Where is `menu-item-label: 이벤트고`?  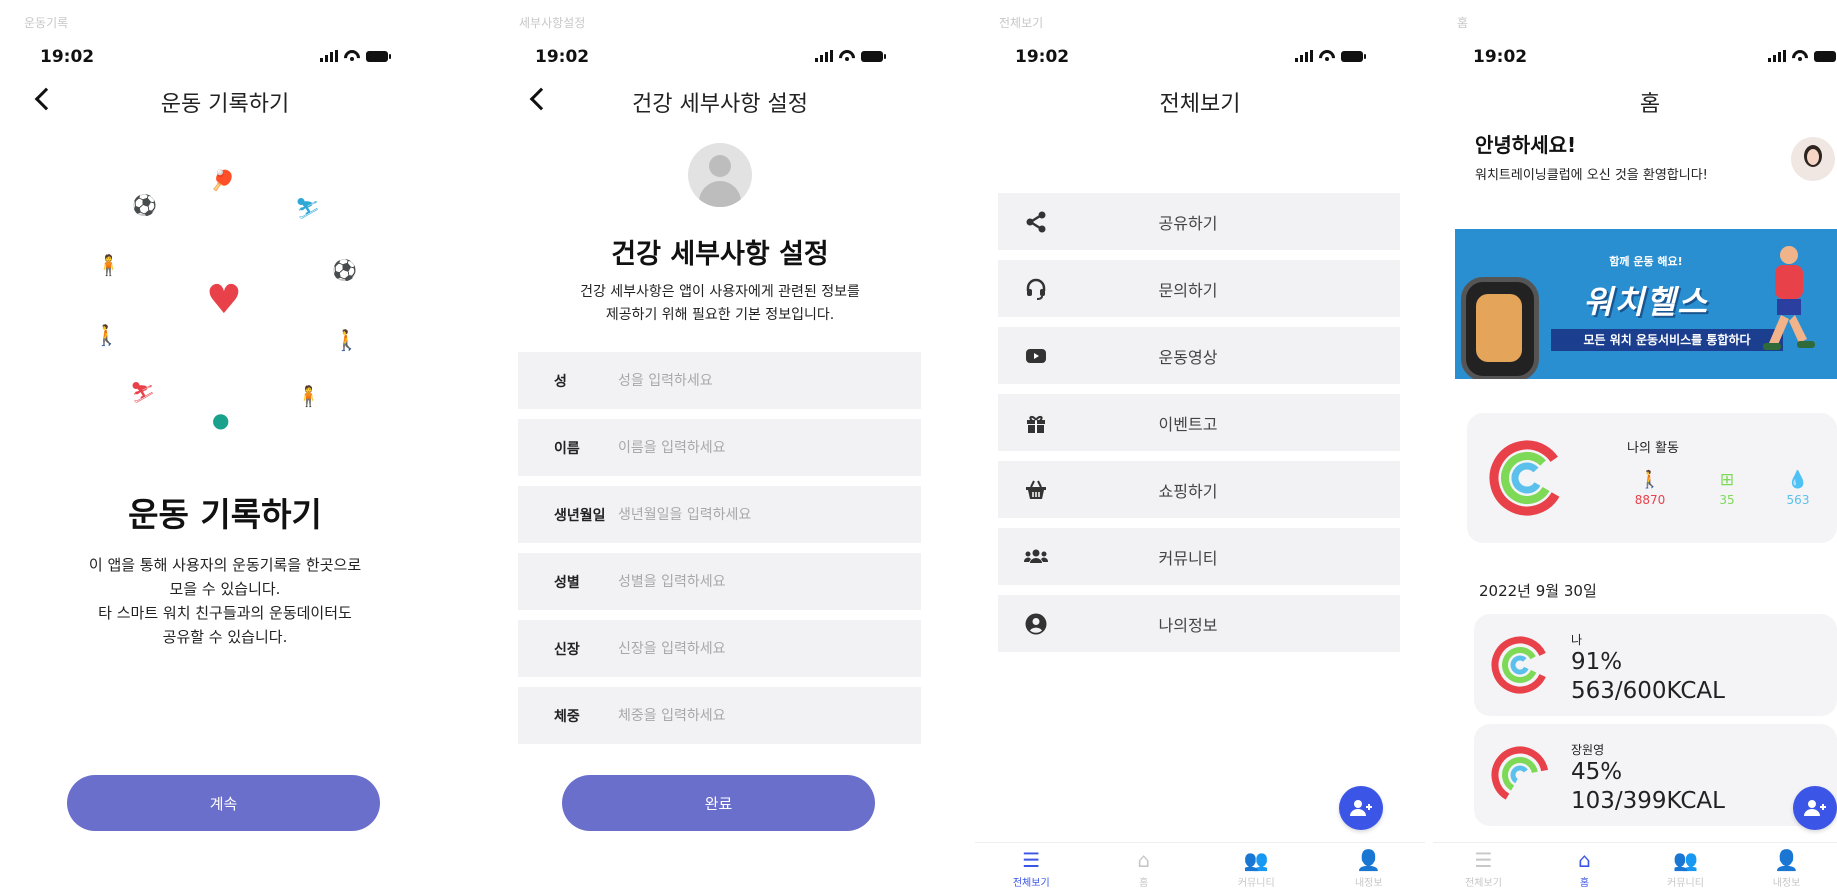
menu-item-label: 이벤트고 is located at coordinates (1188, 424).